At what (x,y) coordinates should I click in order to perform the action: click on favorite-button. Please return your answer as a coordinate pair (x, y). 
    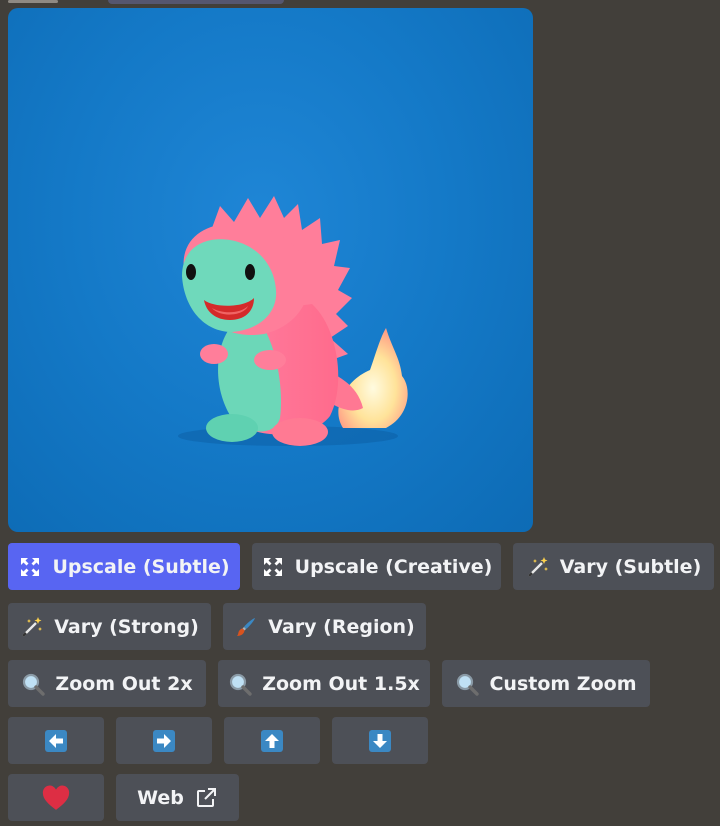
    Looking at the image, I should click on (56, 797).